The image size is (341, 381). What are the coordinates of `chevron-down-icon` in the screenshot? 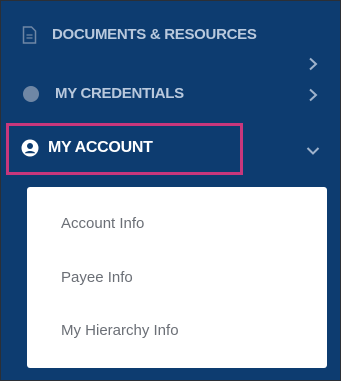 It's located at (313, 151).